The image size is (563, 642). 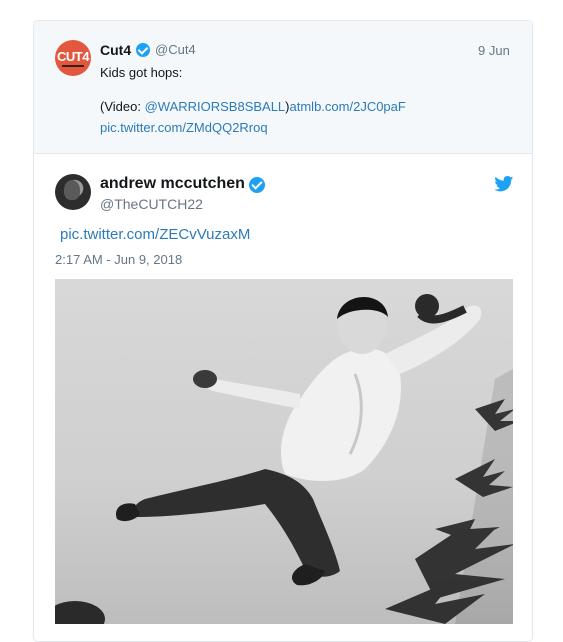 What do you see at coordinates (122, 106) in the screenshot?
I see `video-credit-prefix: (Video:` at bounding box center [122, 106].